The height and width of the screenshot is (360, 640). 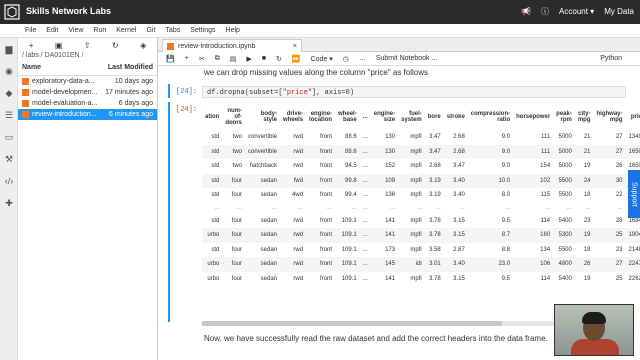 I want to click on table-cell: 19, so click(x=587, y=166).